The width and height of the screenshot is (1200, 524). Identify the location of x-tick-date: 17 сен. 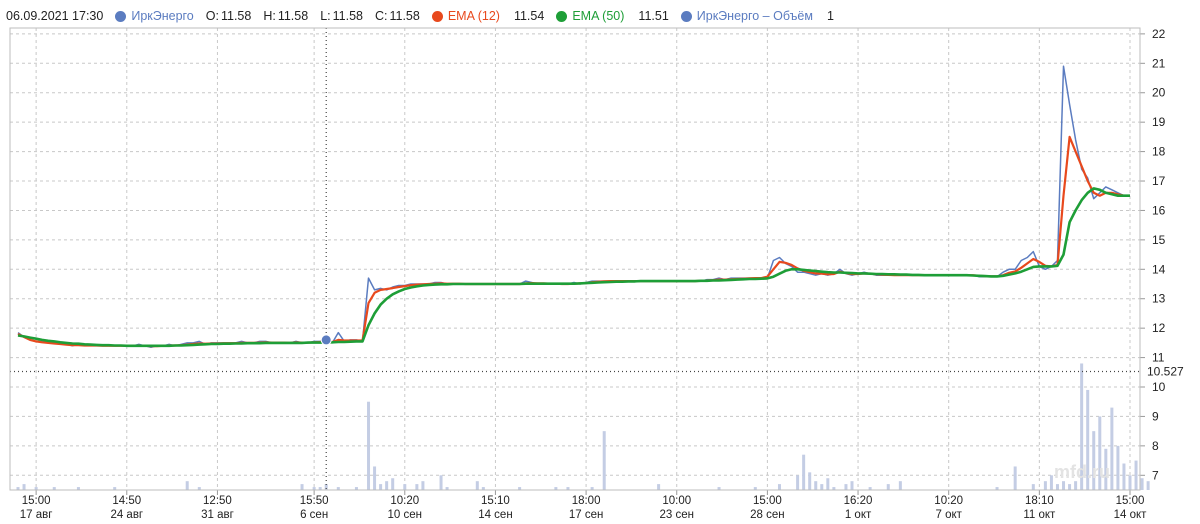
(586, 515).